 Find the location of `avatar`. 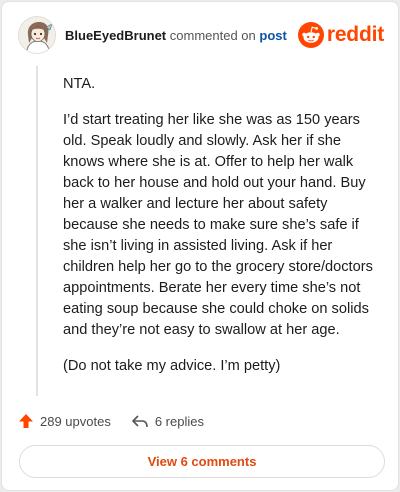

avatar is located at coordinates (37, 35).